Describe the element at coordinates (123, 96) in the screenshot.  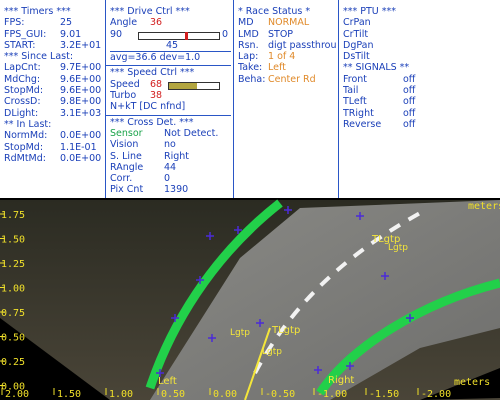
I see `turbo-label: Turbo` at that location.